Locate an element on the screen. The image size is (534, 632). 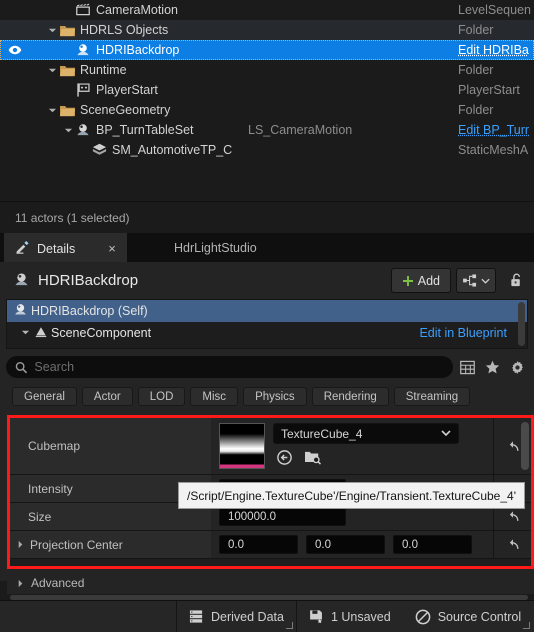
property-label: Projection Center is located at coordinates (110, 544).